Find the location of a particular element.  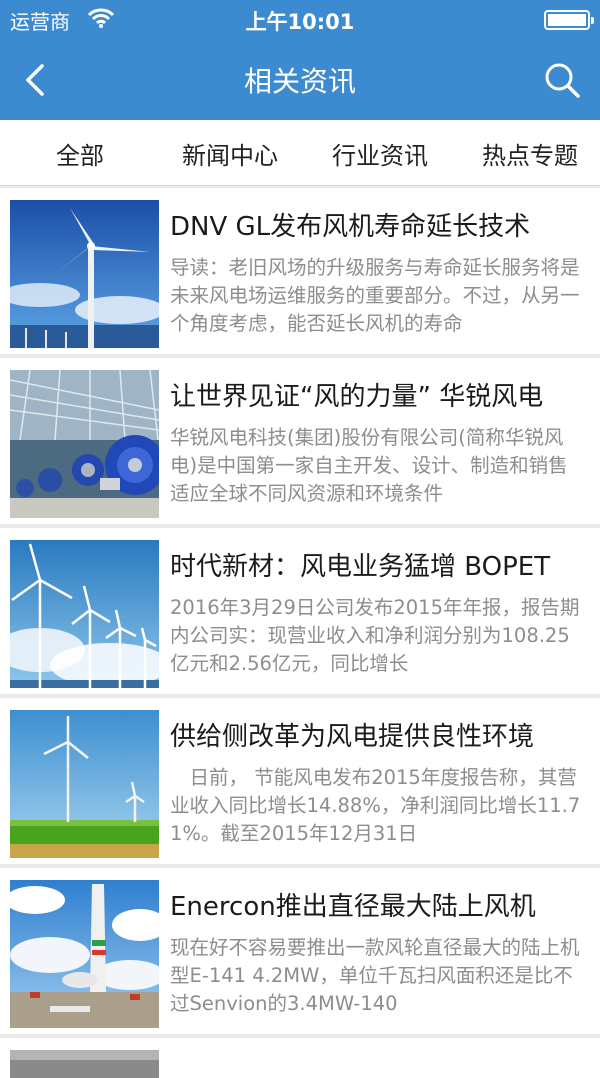

search-button is located at coordinates (562, 80).